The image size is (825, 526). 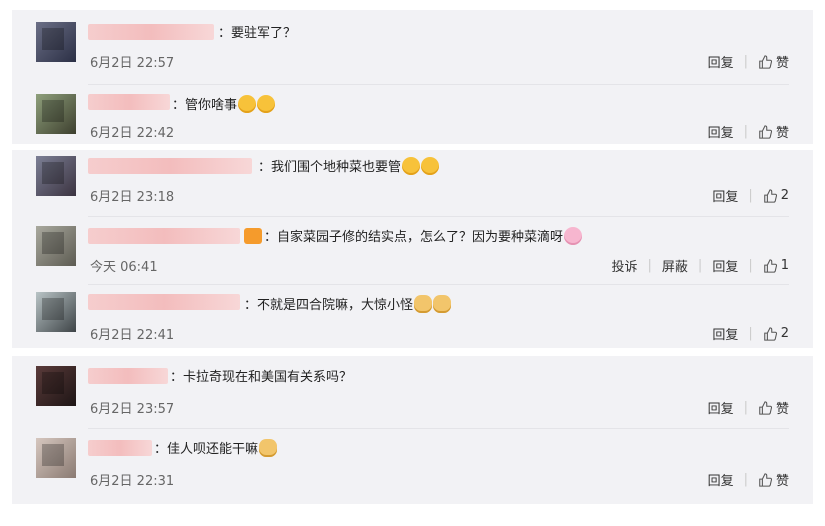 I want to click on comment-item: ：要驻军了？ 6月2日 22:57 回复 | 赞, so click(x=412, y=43).